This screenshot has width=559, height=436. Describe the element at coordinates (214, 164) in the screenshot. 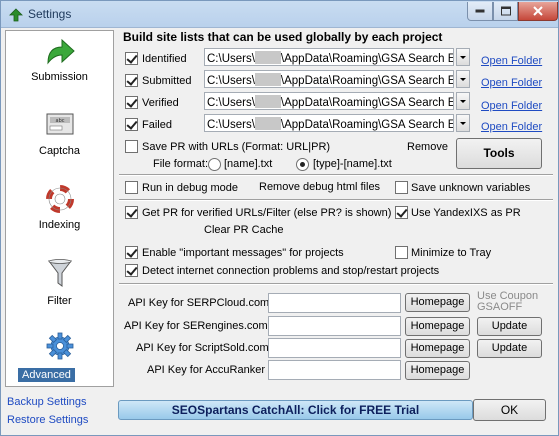

I see `format-name-radio` at that location.